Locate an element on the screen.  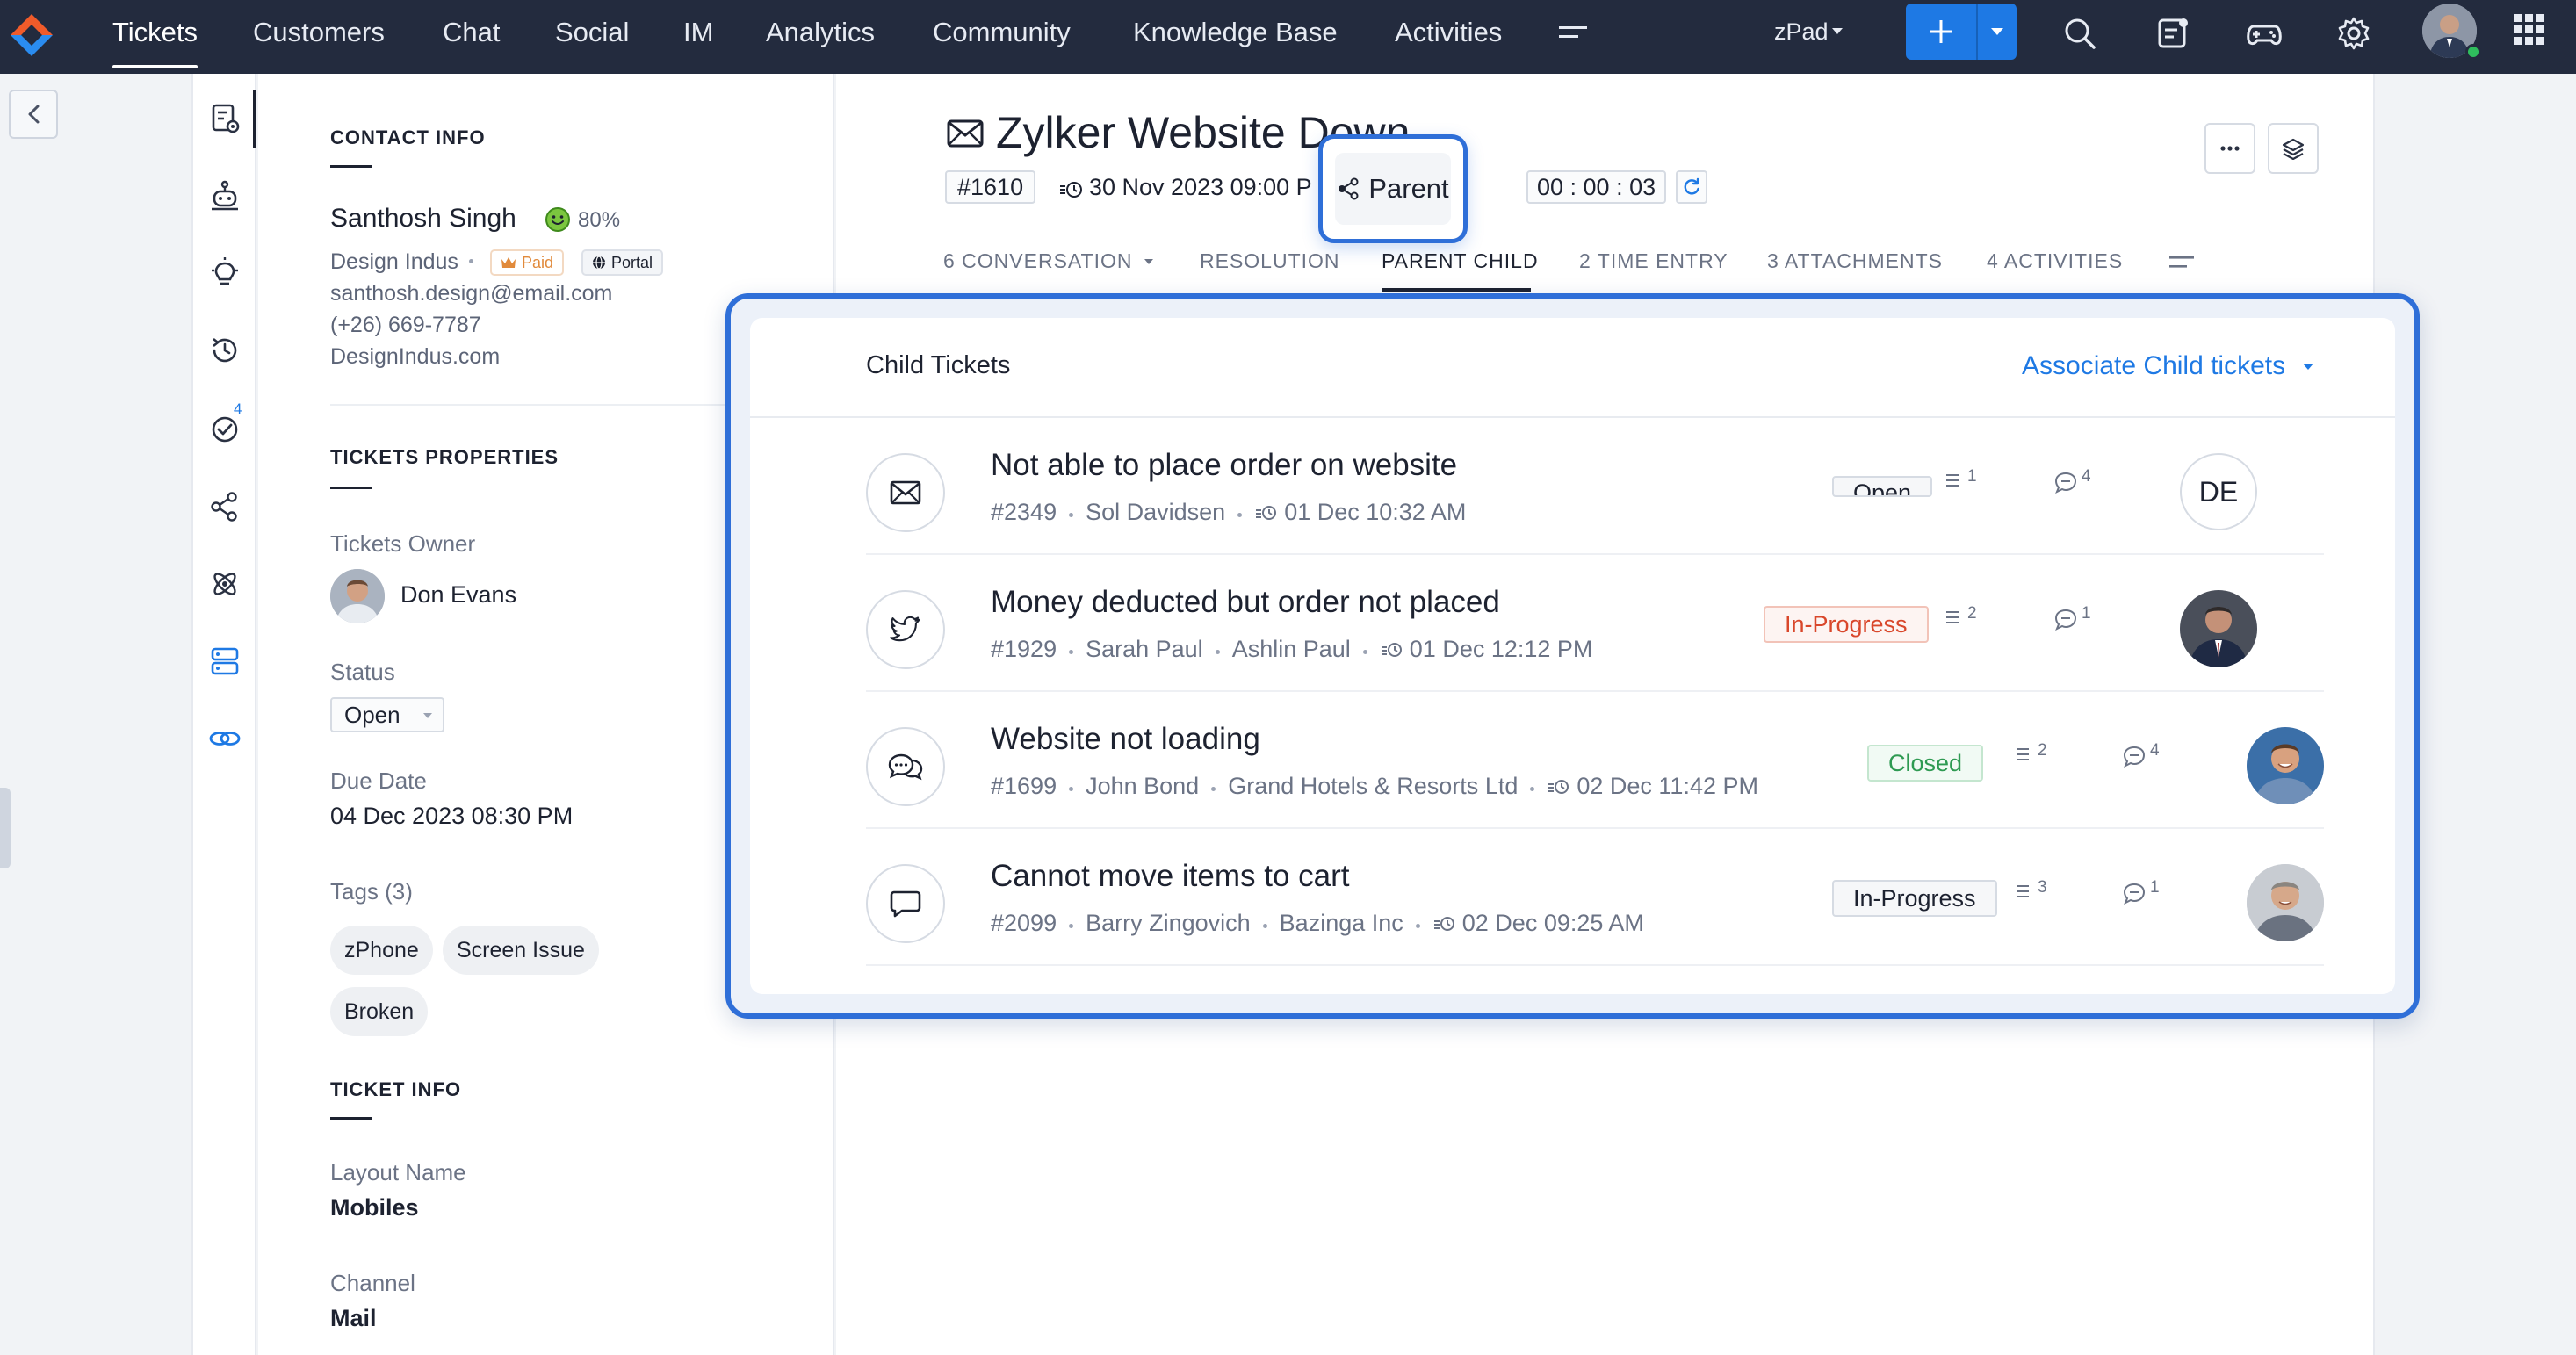
child-ticket-account: Bazinga Inc is located at coordinates (1341, 923).